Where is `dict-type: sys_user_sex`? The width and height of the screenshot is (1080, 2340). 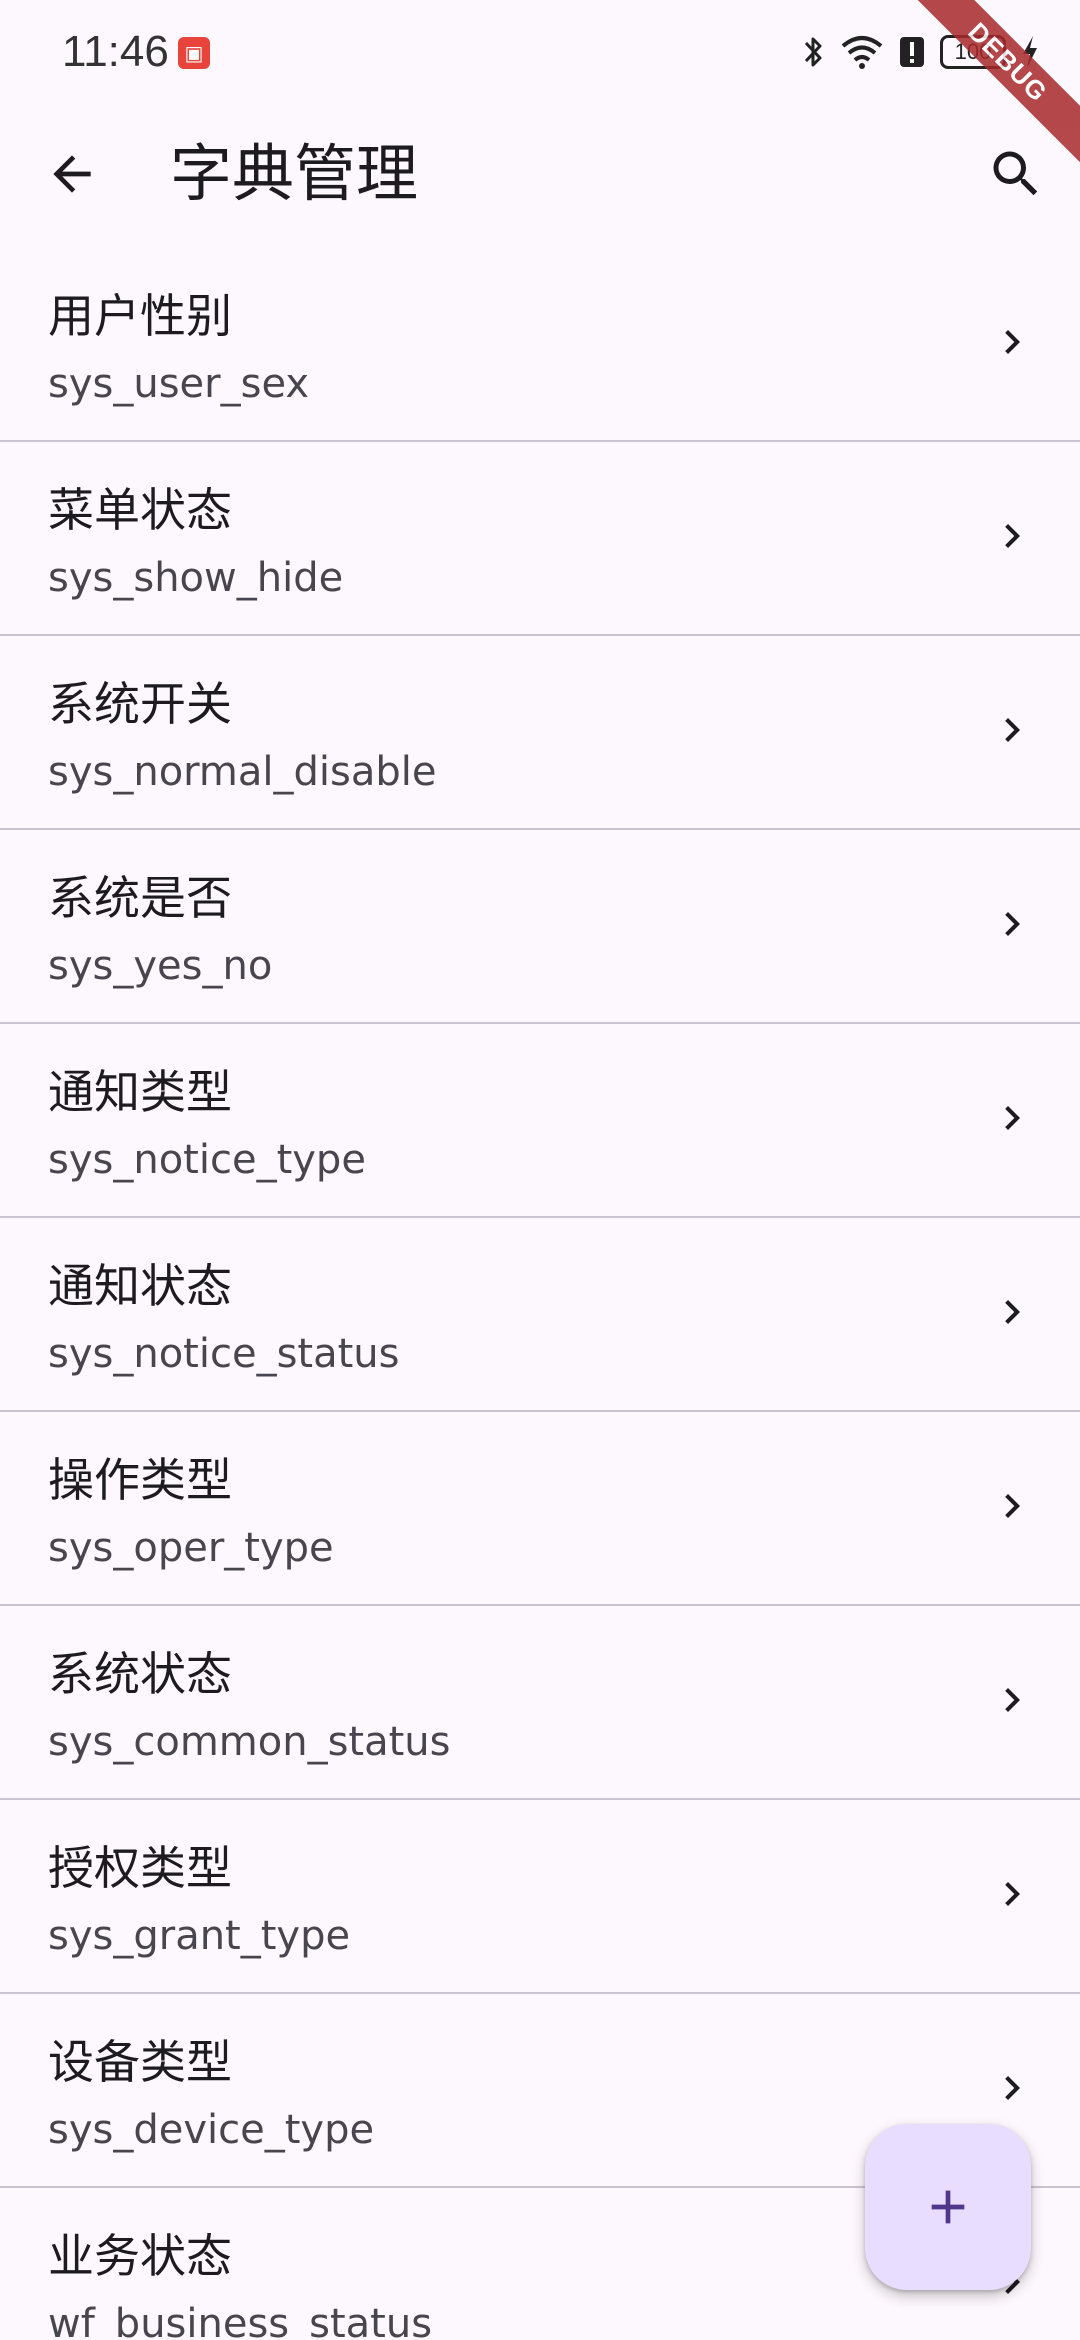
dict-type: sys_user_sex is located at coordinates (179, 384).